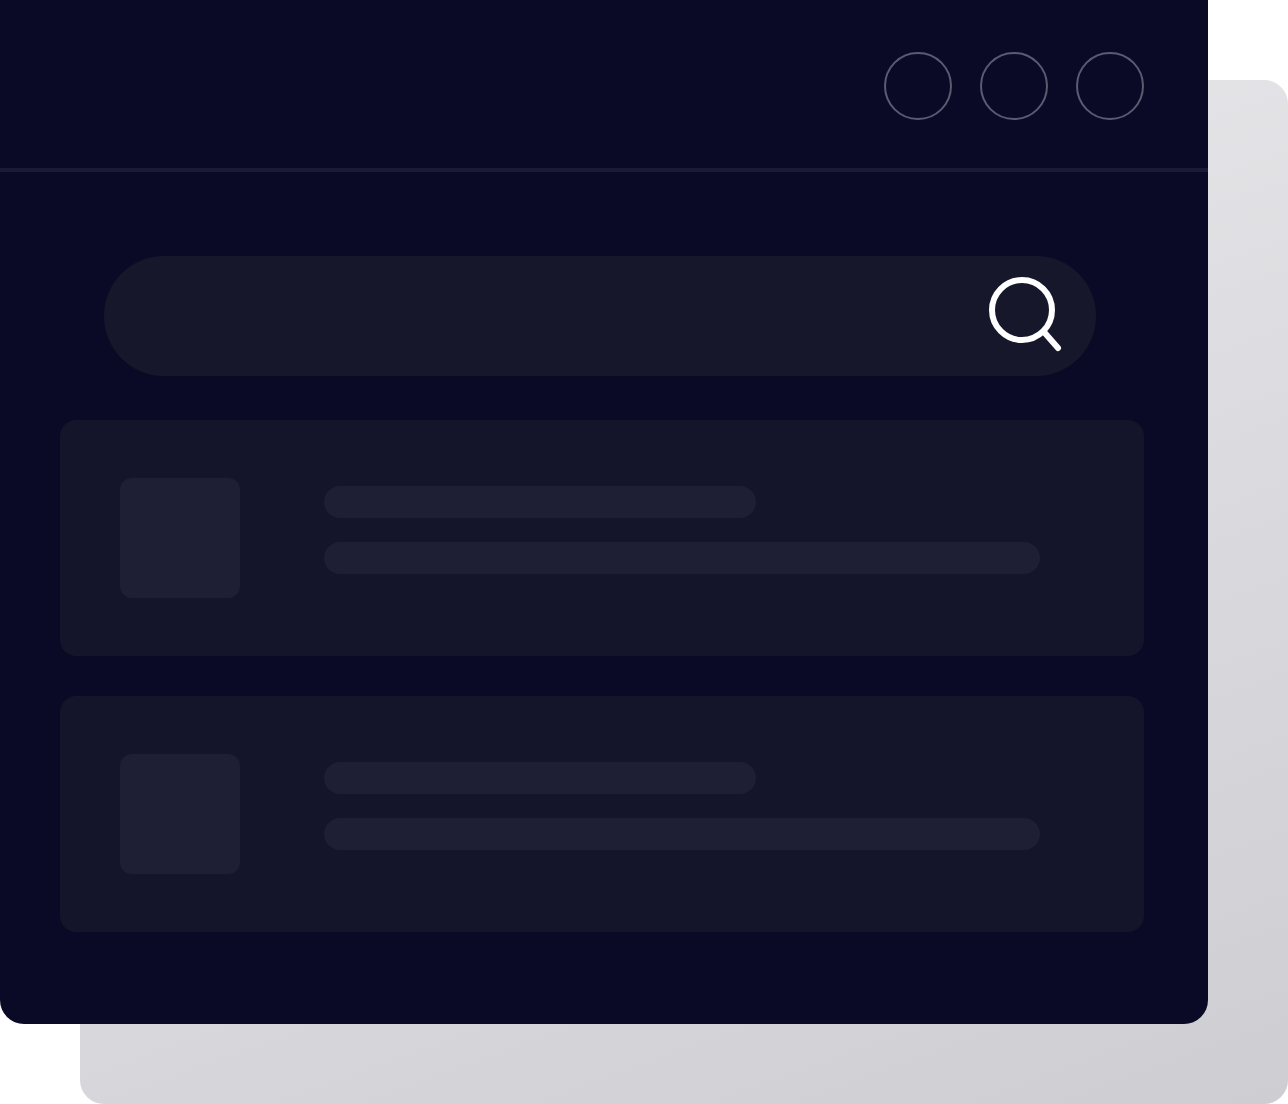  What do you see at coordinates (1026, 316) in the screenshot?
I see `search-icon` at bounding box center [1026, 316].